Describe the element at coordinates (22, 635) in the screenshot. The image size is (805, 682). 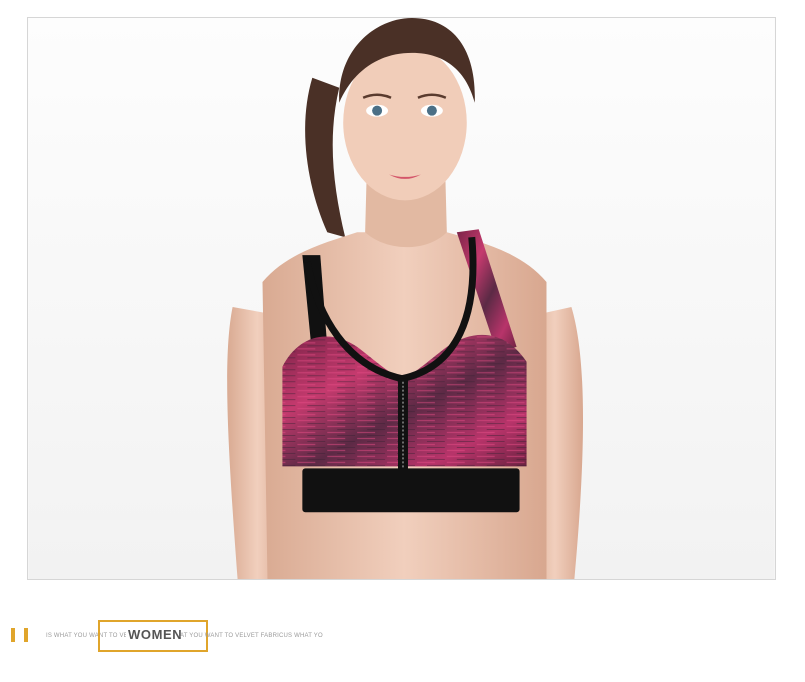
I see `accent-marker` at that location.